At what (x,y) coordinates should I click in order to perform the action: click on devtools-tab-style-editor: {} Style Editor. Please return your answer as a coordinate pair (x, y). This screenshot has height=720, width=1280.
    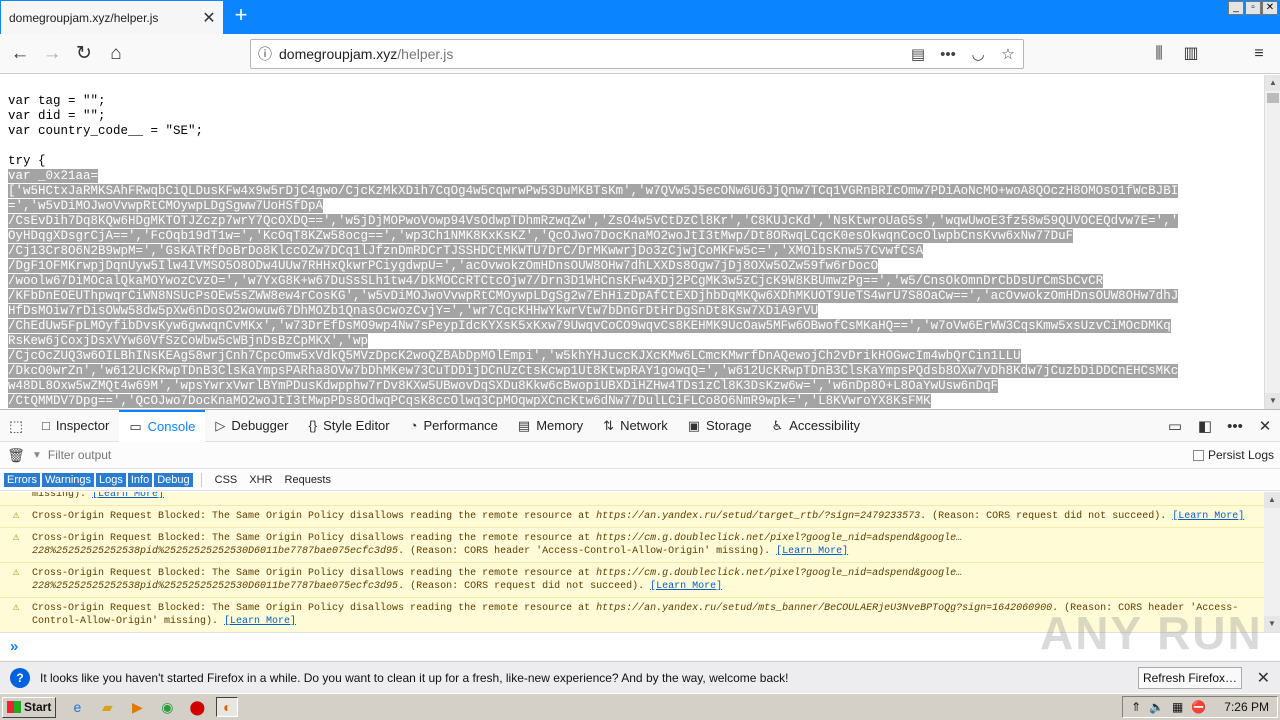
    Looking at the image, I should click on (348, 426).